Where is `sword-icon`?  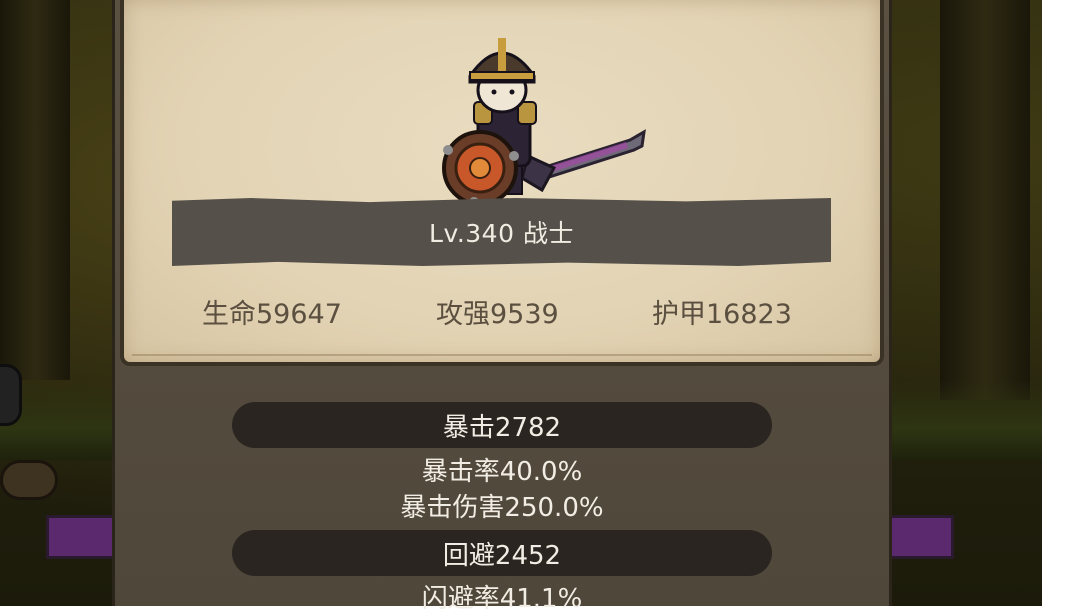
sword-icon is located at coordinates (583, 161).